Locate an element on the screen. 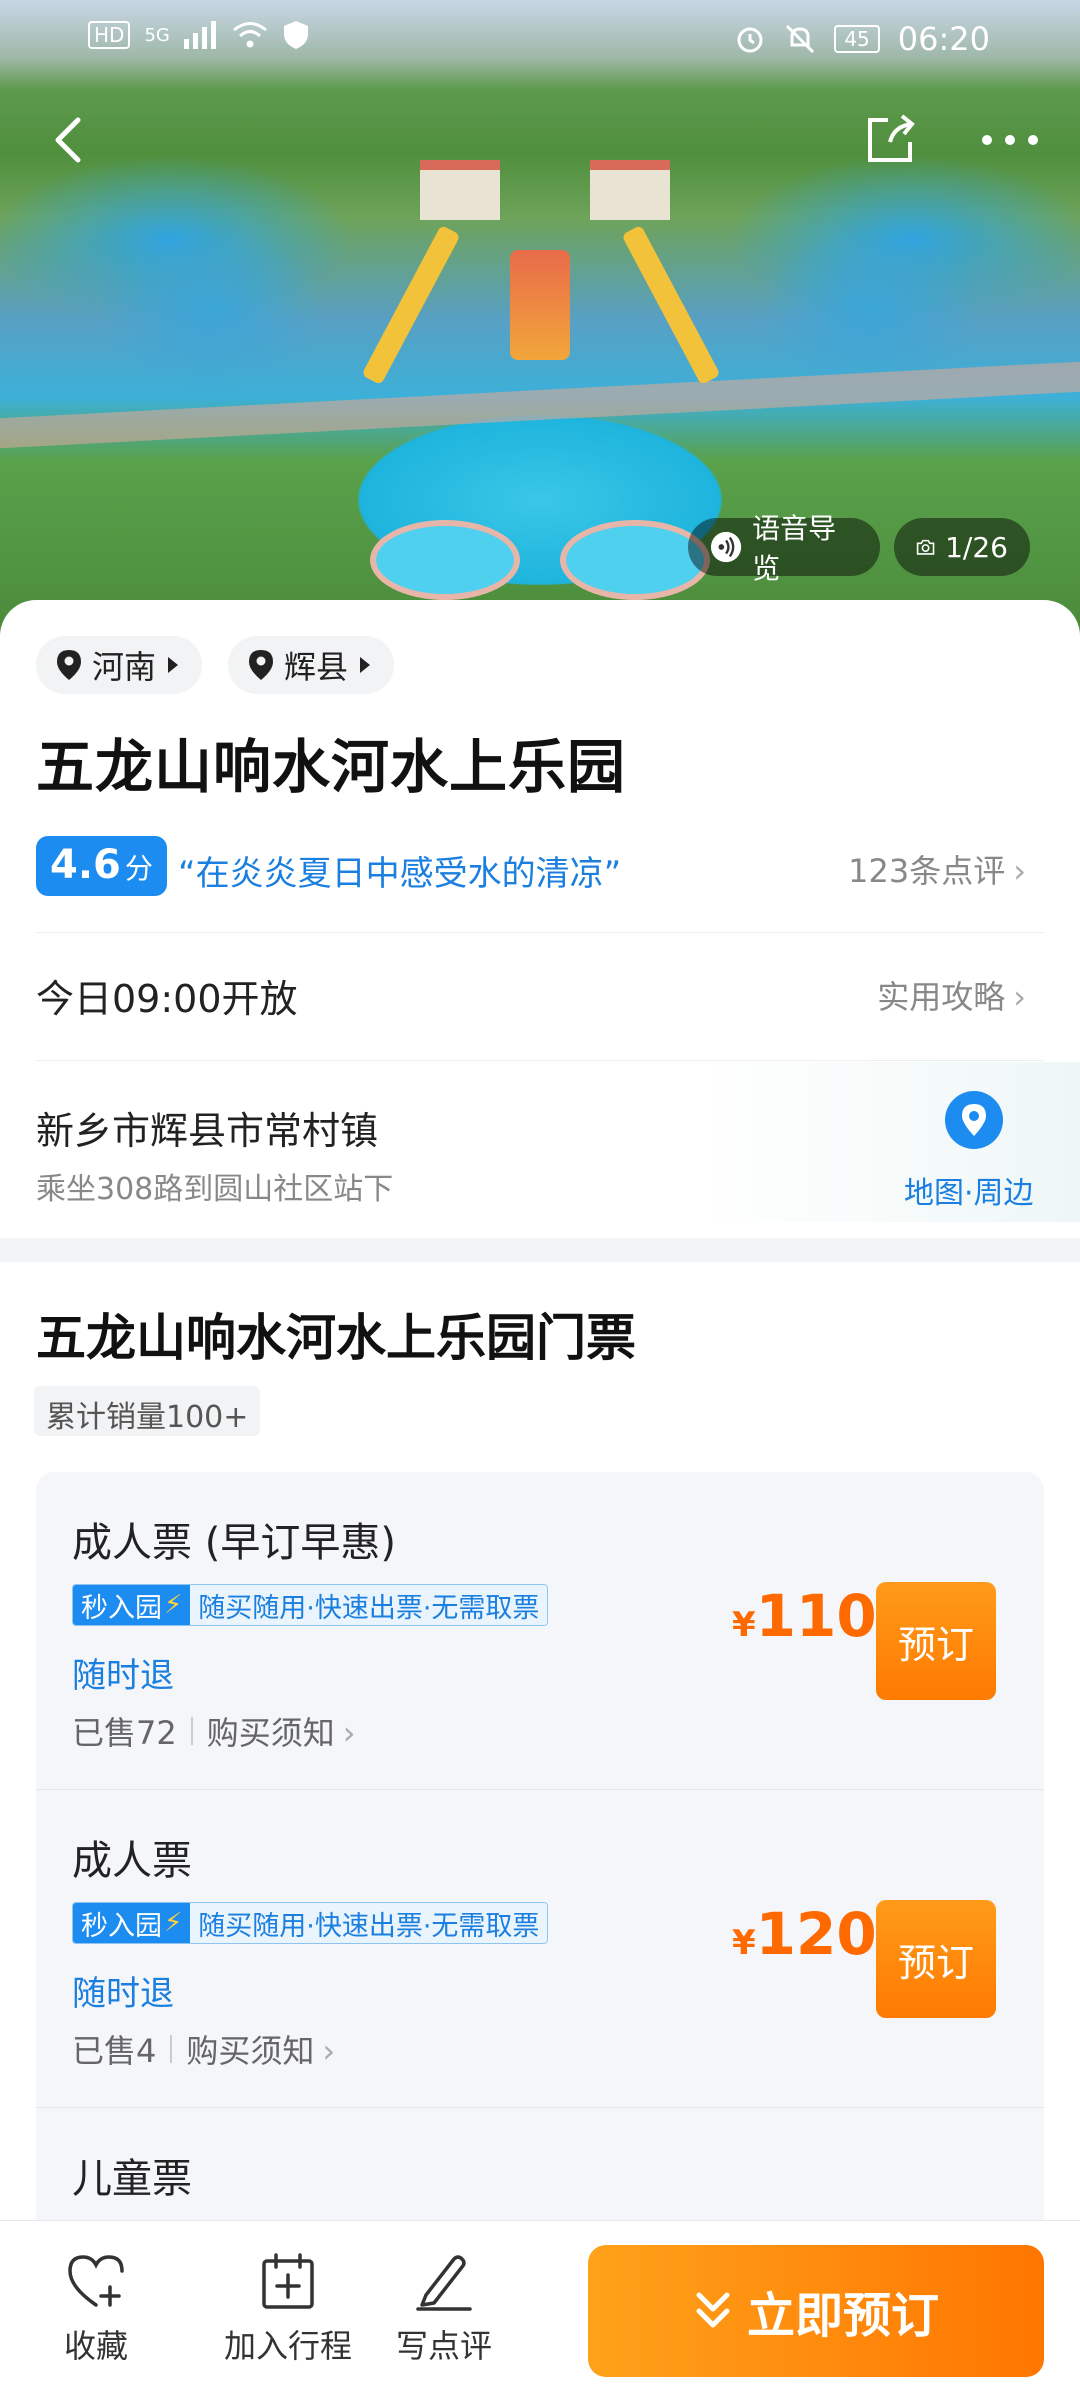 This screenshot has height=2400, width=1080. add-itinerary-button: 加入行程 is located at coordinates (288, 2311).